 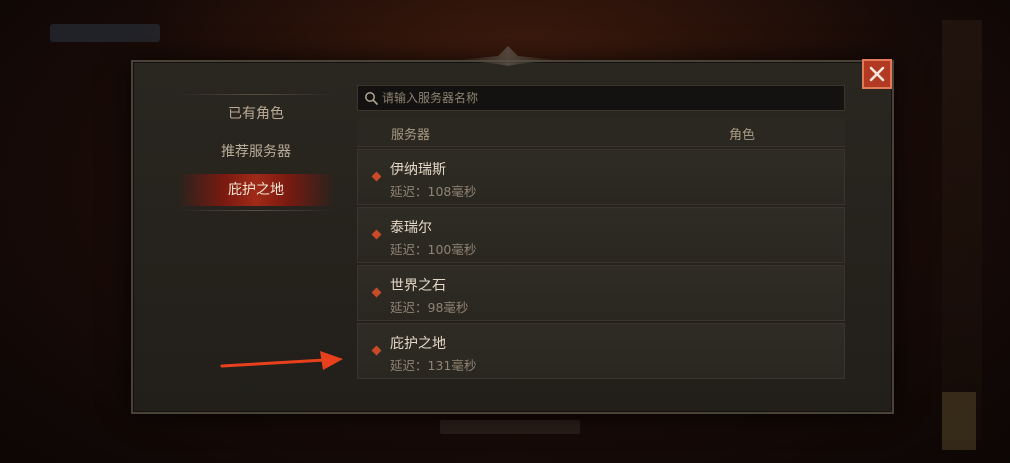 What do you see at coordinates (601, 293) in the screenshot?
I see `server-row: 世界之石 延迟：98毫秒` at bounding box center [601, 293].